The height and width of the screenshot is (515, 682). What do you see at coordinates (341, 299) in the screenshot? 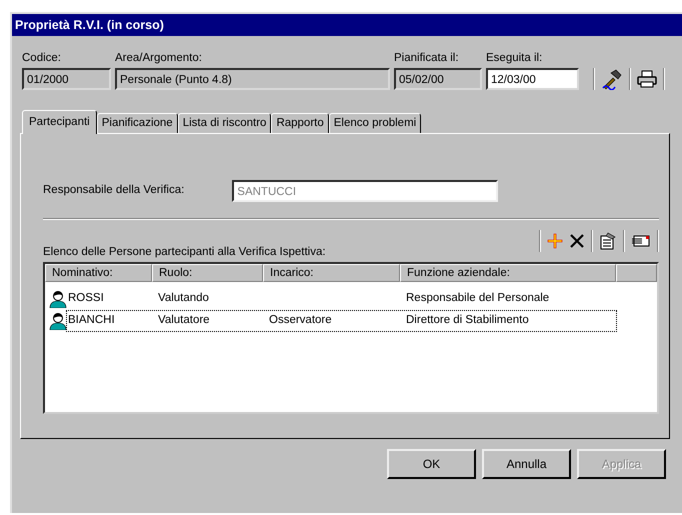
I see `table-row: ROSSI Valutando Responsabile del Personale` at bounding box center [341, 299].